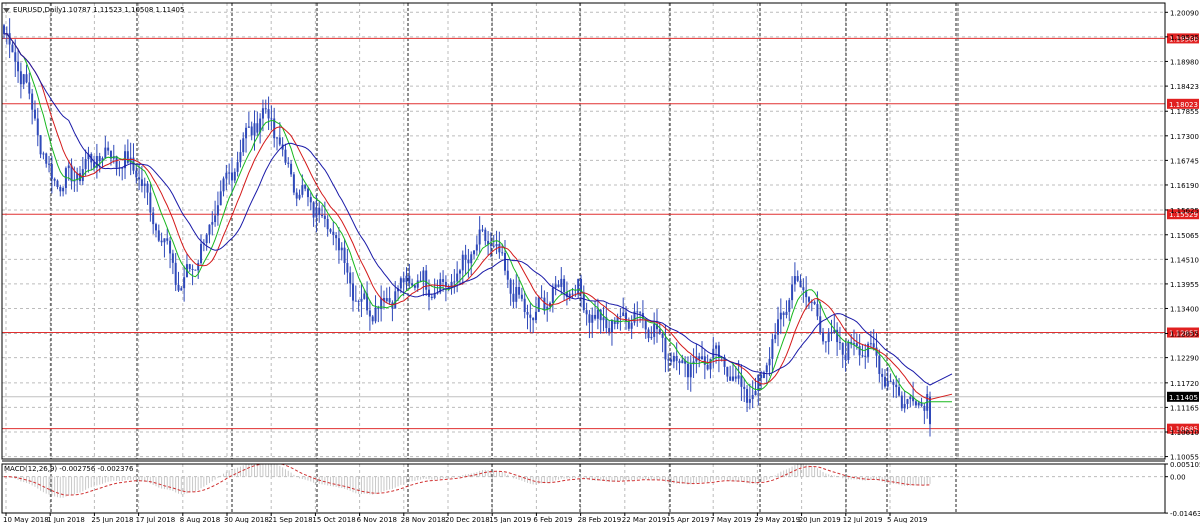 This screenshot has height=527, width=1200. Describe the element at coordinates (1184, 359) in the screenshot. I see `y-tick-label: 1.12290` at that location.